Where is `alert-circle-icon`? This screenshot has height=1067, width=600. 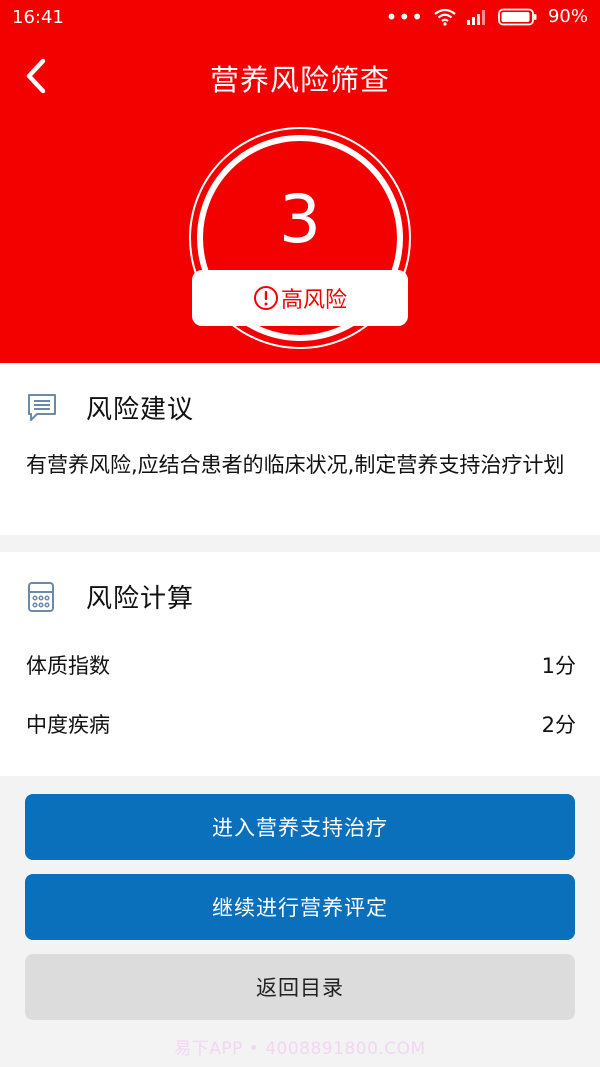
alert-circle-icon is located at coordinates (265, 298).